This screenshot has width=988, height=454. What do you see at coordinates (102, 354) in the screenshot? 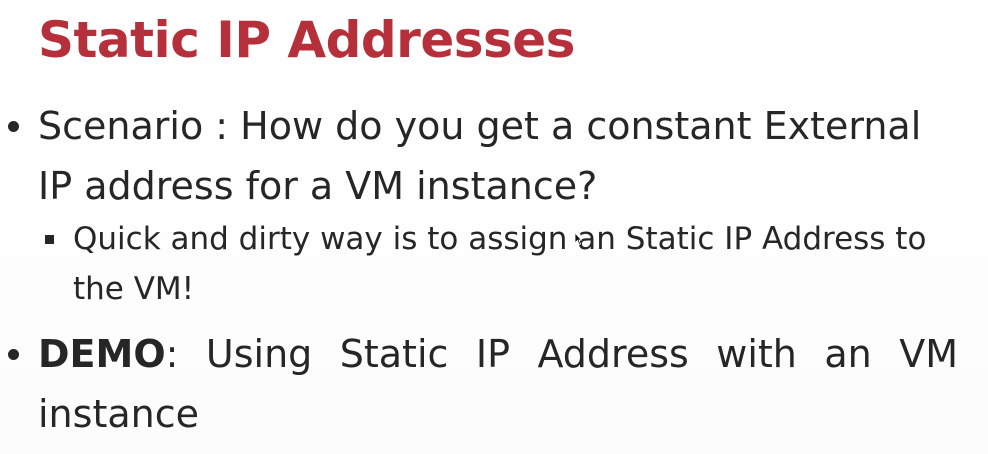
I see `demo-label: DEMO` at bounding box center [102, 354].